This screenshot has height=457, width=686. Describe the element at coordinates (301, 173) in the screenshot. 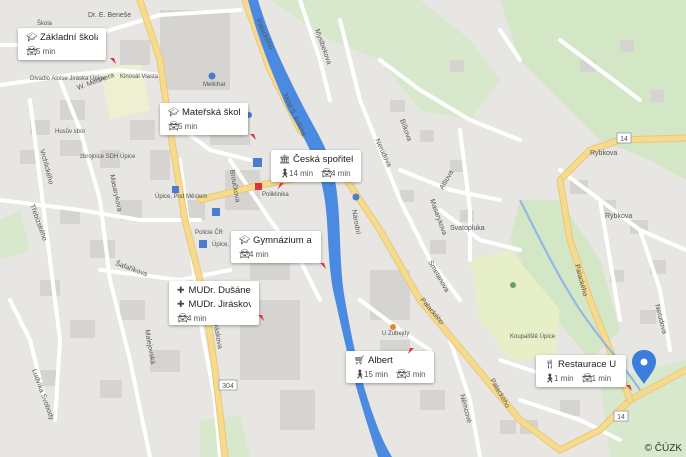

I see `walk-time: 14 min` at that location.